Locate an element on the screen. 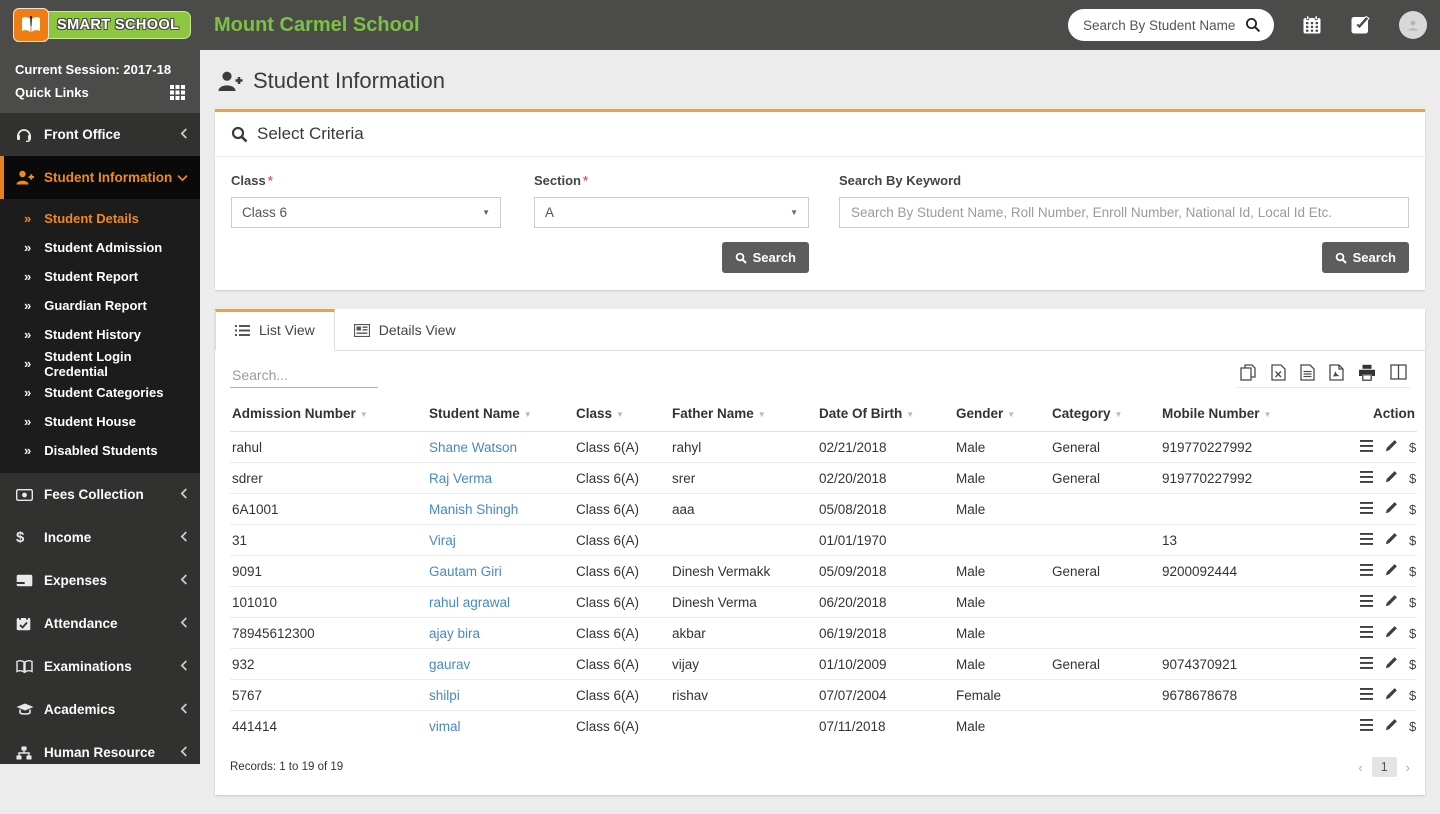 The image size is (1440, 814). class-section-search-button: Search is located at coordinates (765, 257).